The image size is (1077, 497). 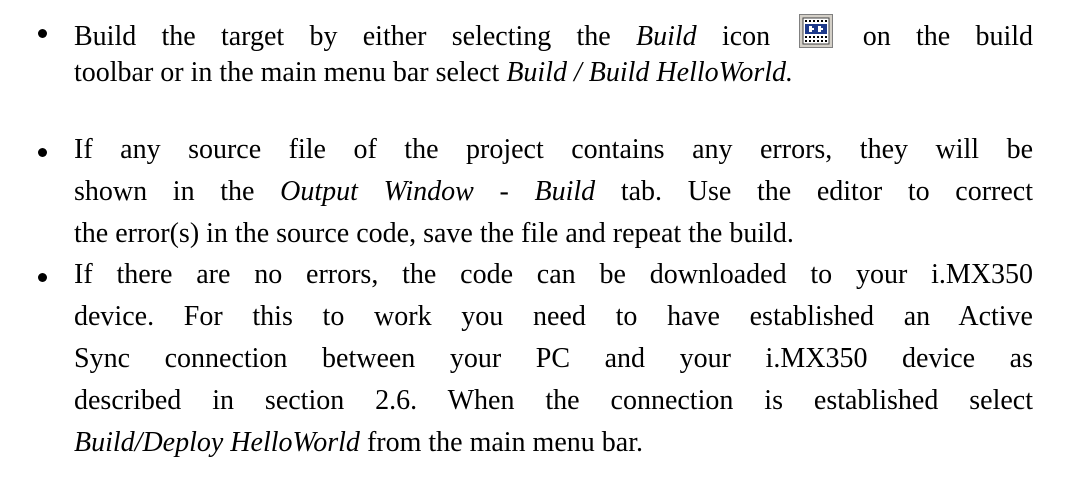 I want to click on text-span-italic: Output Window - Build, so click(x=438, y=191).